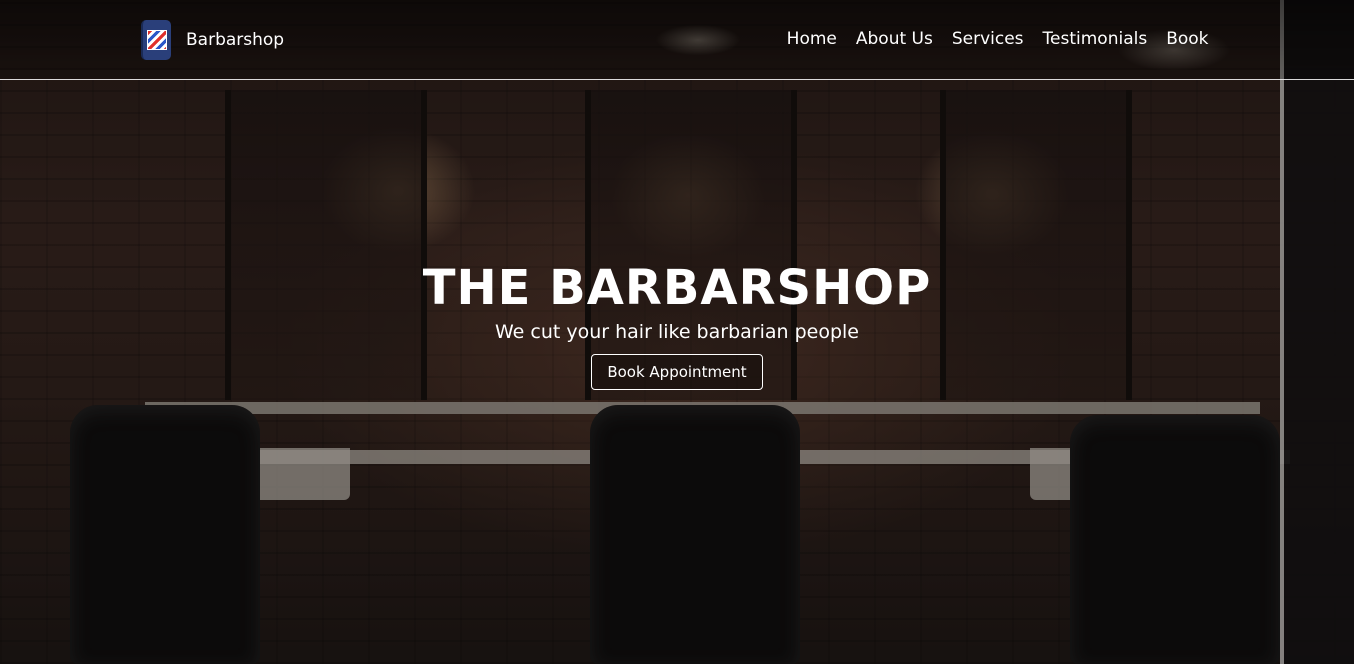  I want to click on nav-link-services: Services, so click(987, 39).